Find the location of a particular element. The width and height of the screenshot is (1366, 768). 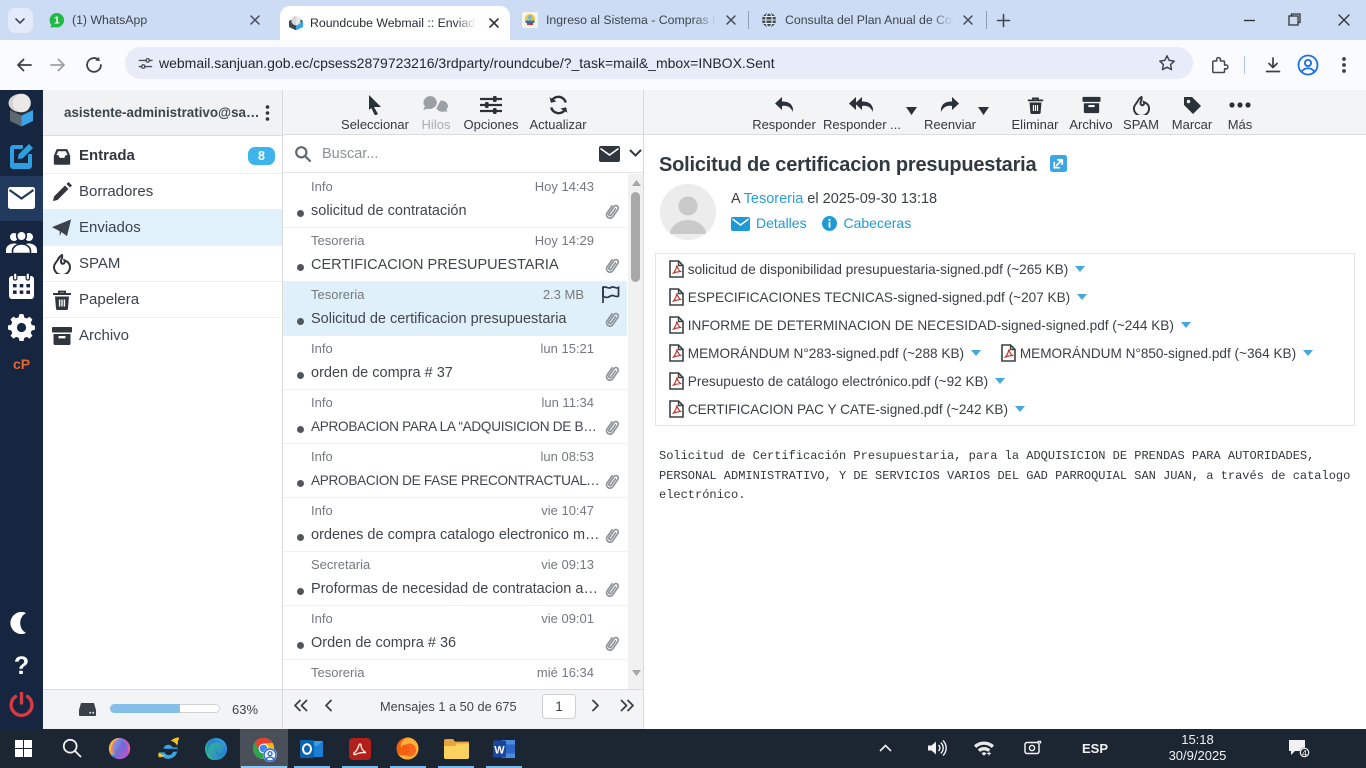

svg-text: 1 is located at coordinates (57, 21).